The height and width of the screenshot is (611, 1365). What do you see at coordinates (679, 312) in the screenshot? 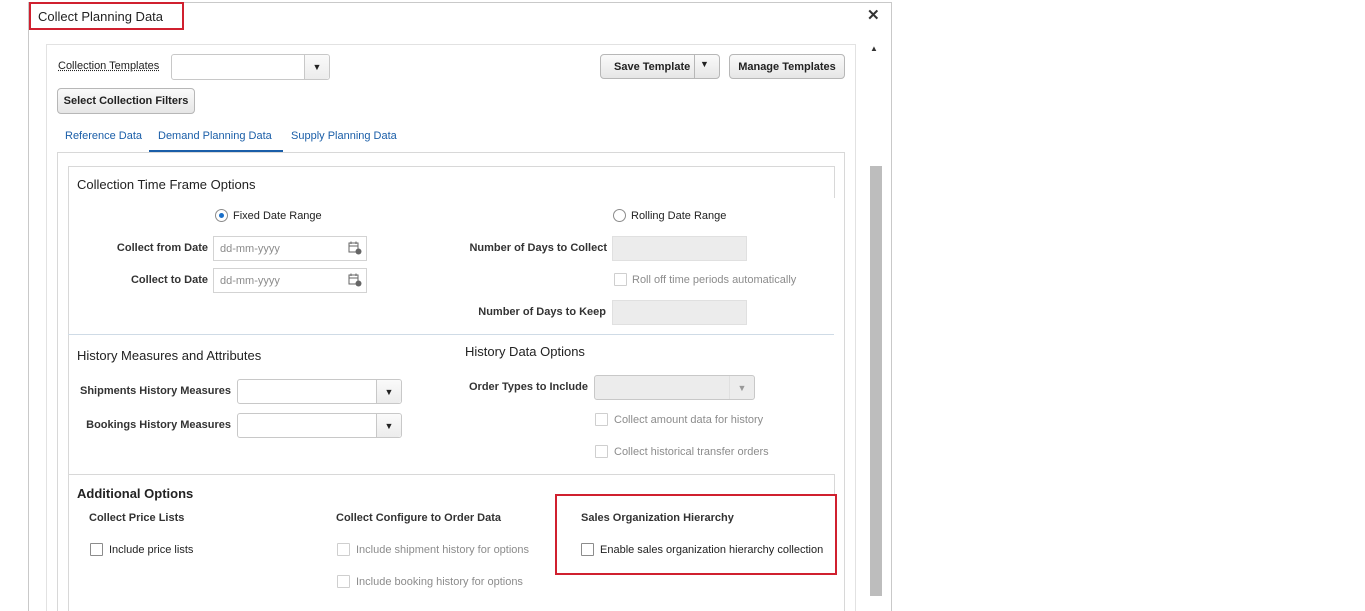
I see `days-to-keep-input` at bounding box center [679, 312].